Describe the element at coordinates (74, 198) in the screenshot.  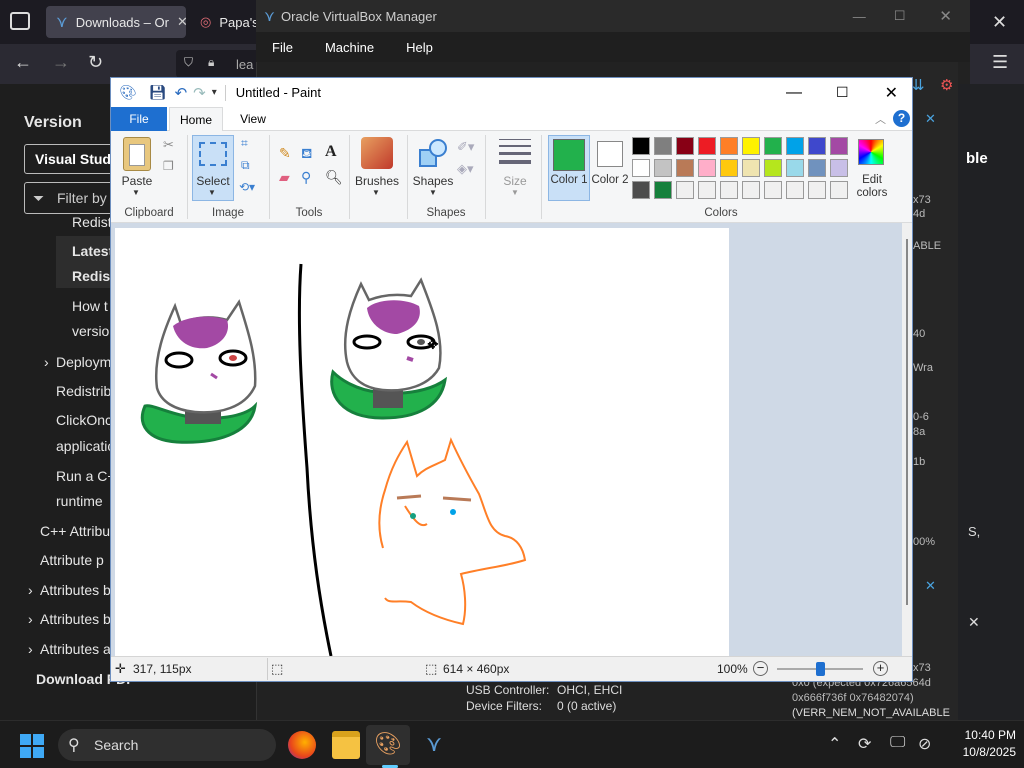
I see `filter-input: ⏷ Filter by` at that location.